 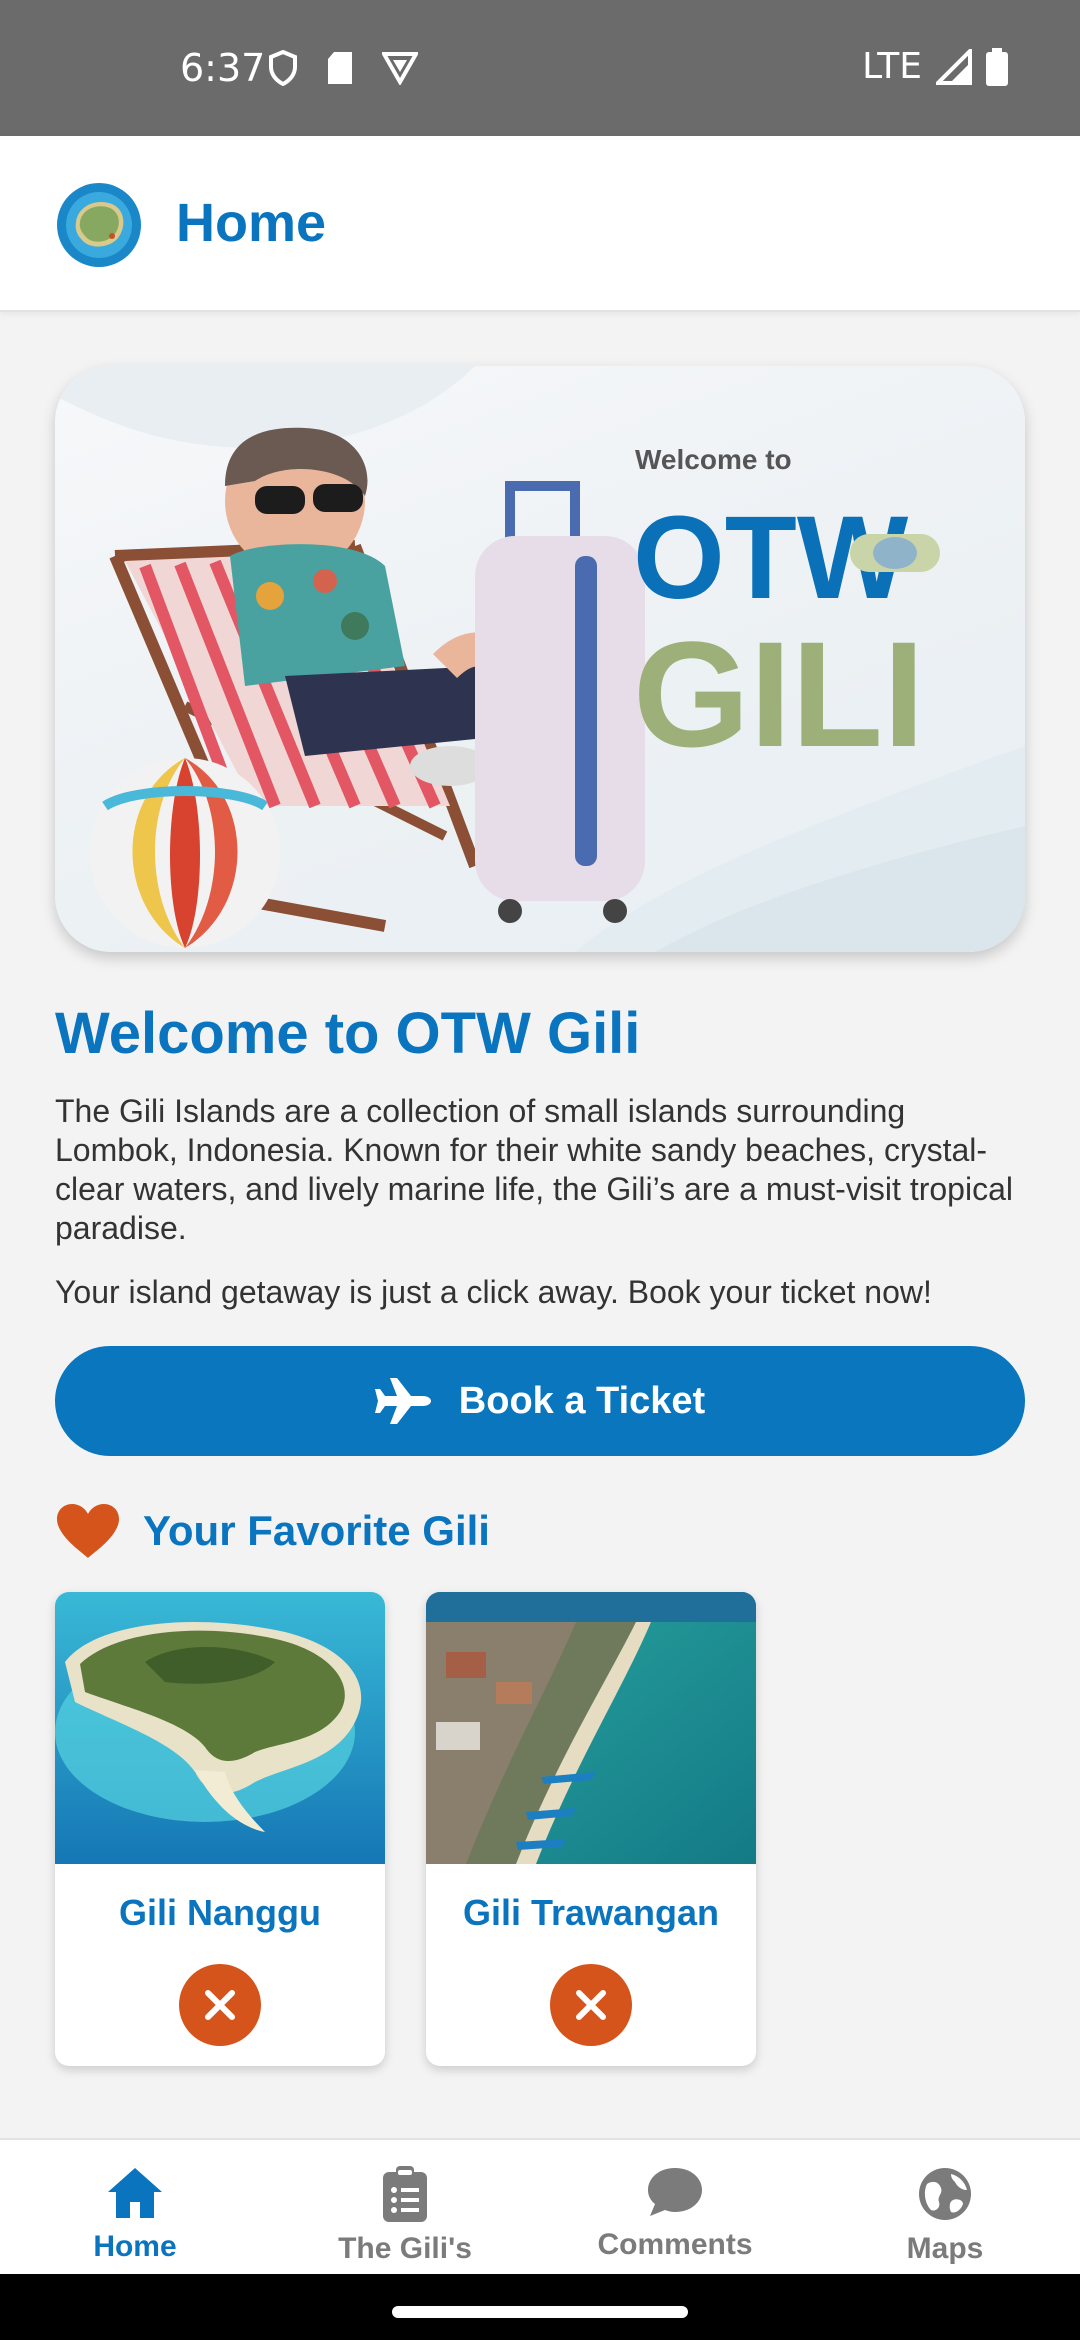 I want to click on hero-welcome-text: Welcome to, so click(x=713, y=459).